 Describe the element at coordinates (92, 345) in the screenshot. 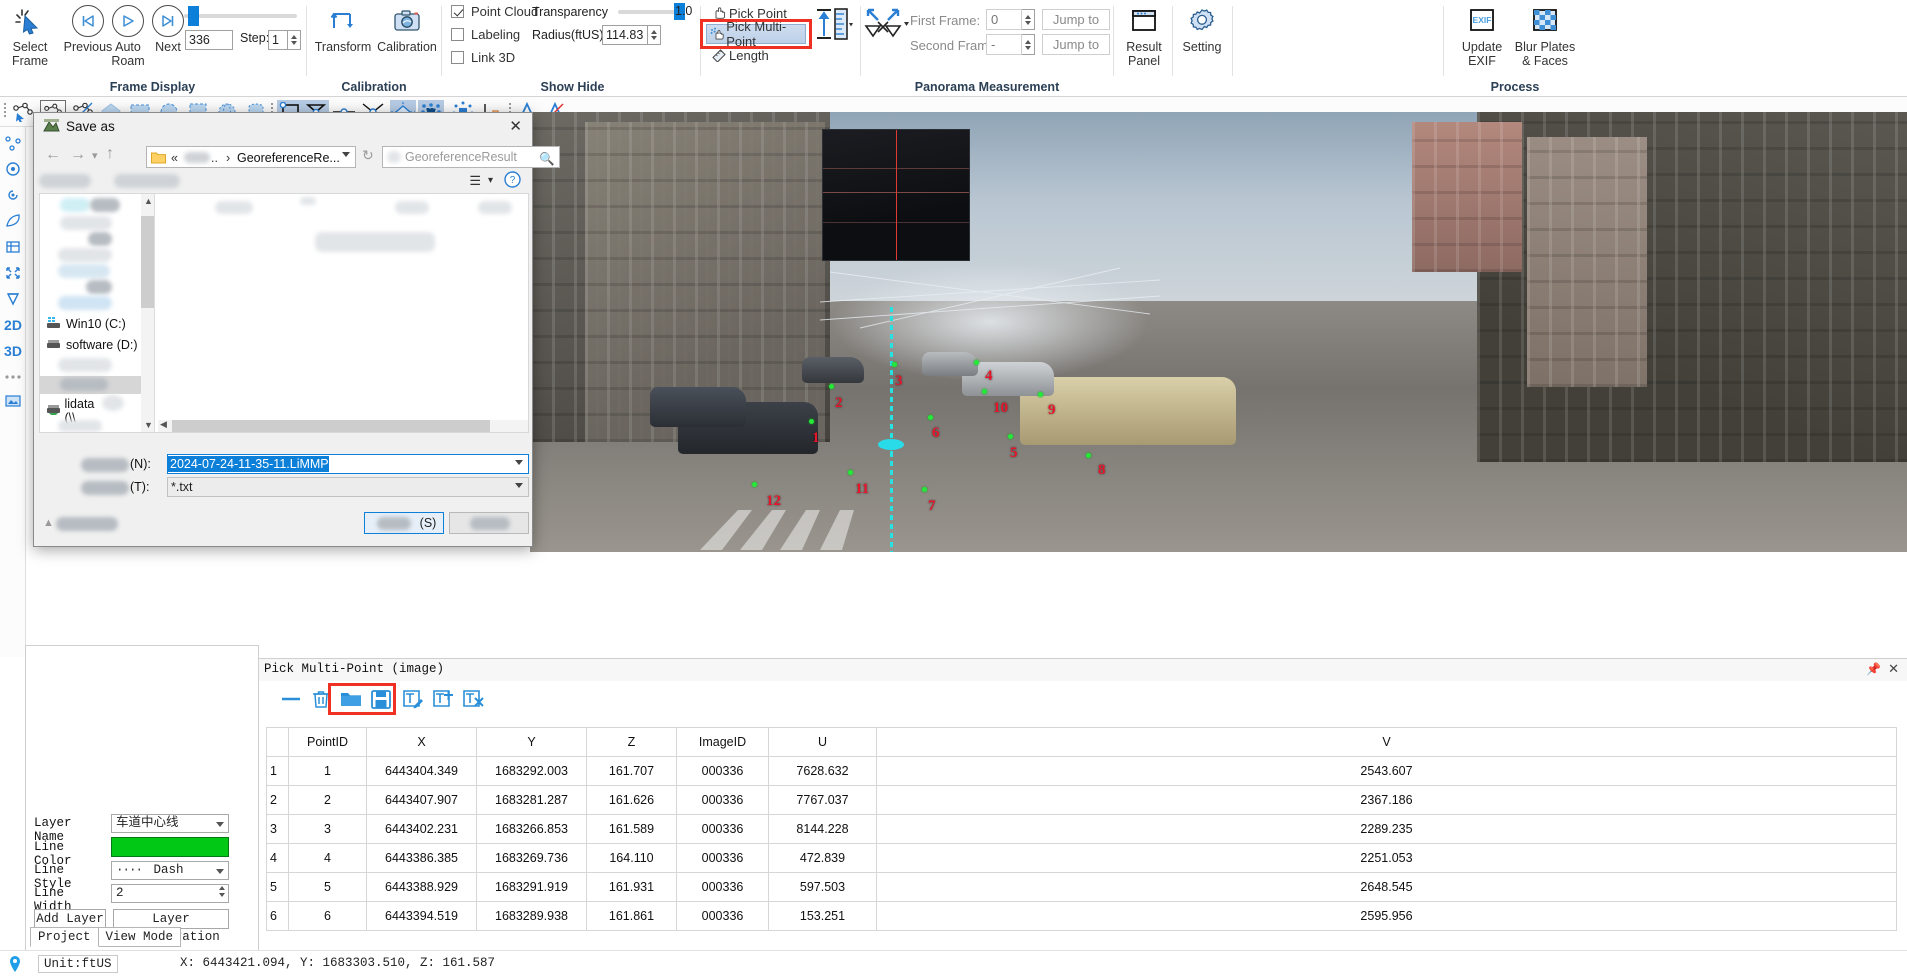

I see `tree-item-software-d: software (D:)` at that location.